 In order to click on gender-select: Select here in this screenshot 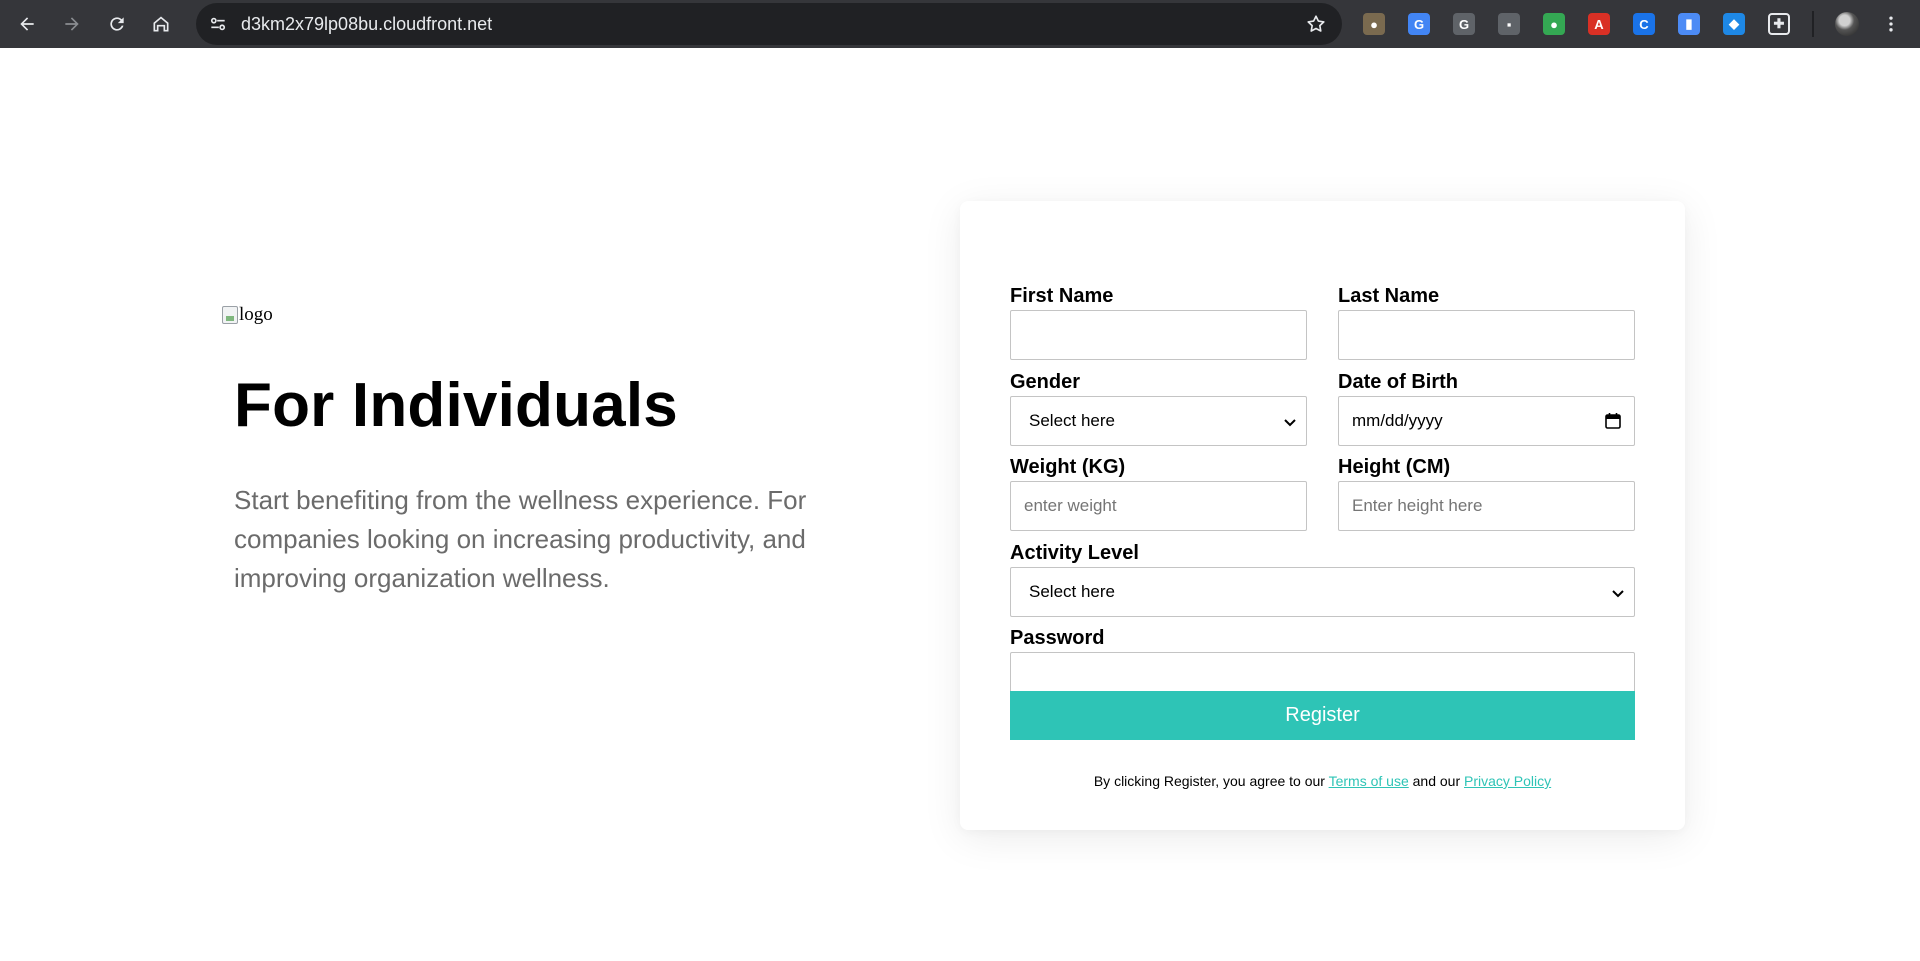, I will do `click(1158, 421)`.